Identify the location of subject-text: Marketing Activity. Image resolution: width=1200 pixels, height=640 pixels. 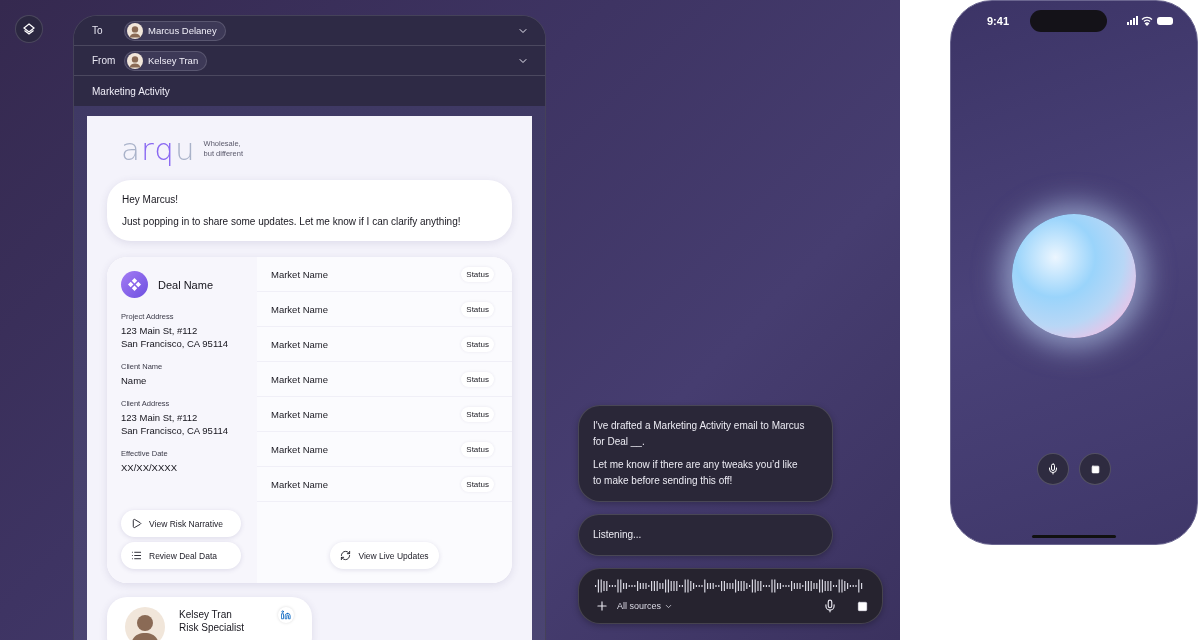
(131, 91).